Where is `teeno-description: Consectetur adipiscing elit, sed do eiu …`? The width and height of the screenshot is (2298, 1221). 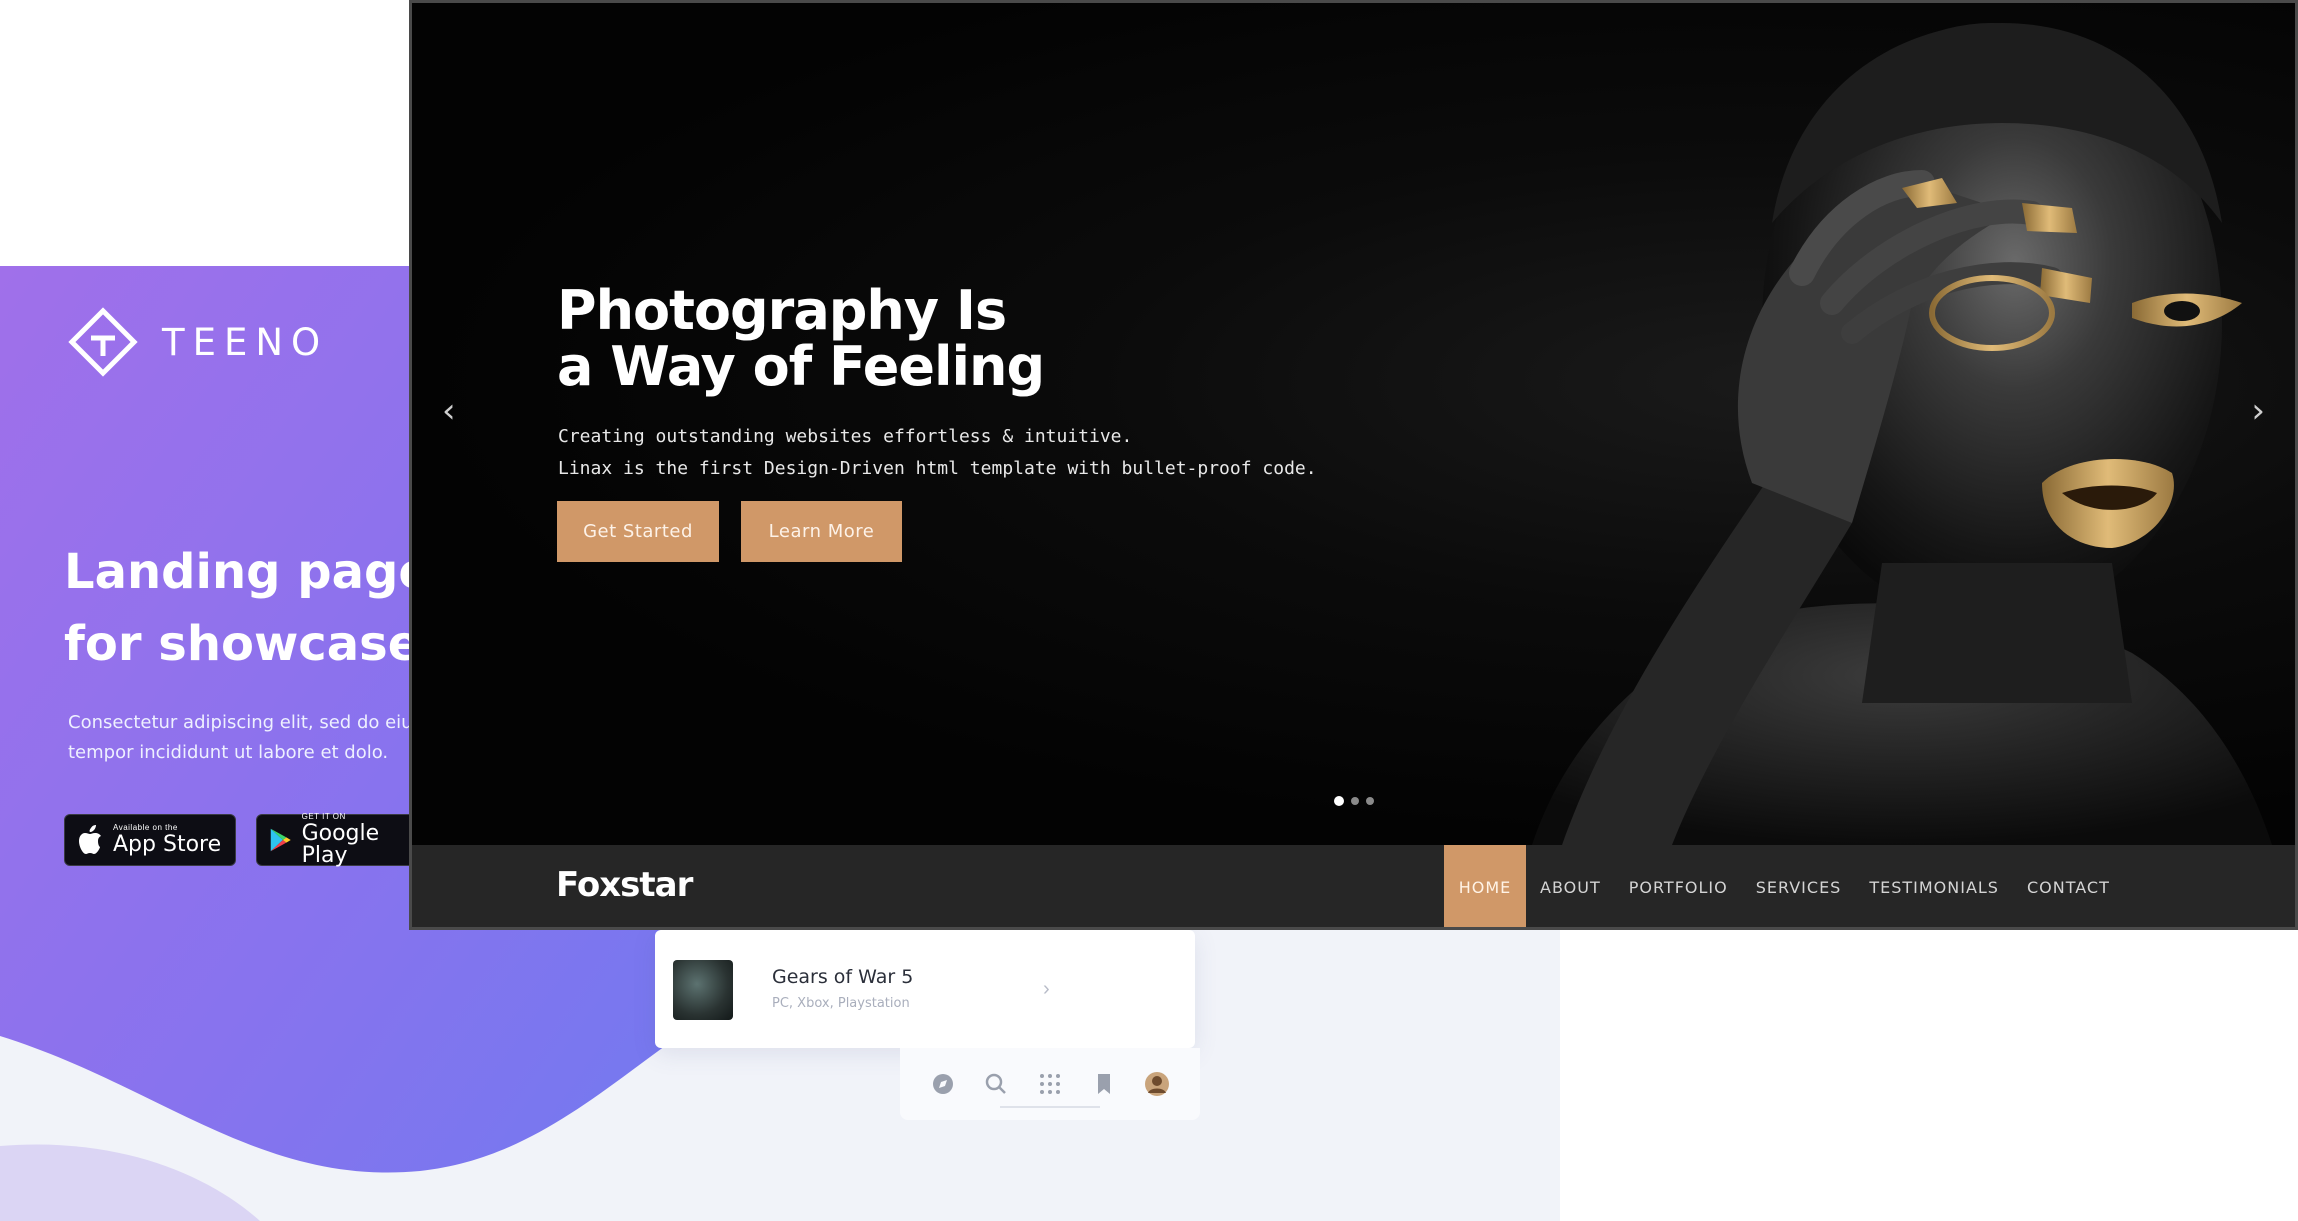
teeno-description: Consectetur adipiscing elit, sed do eiu … is located at coordinates (240, 737).